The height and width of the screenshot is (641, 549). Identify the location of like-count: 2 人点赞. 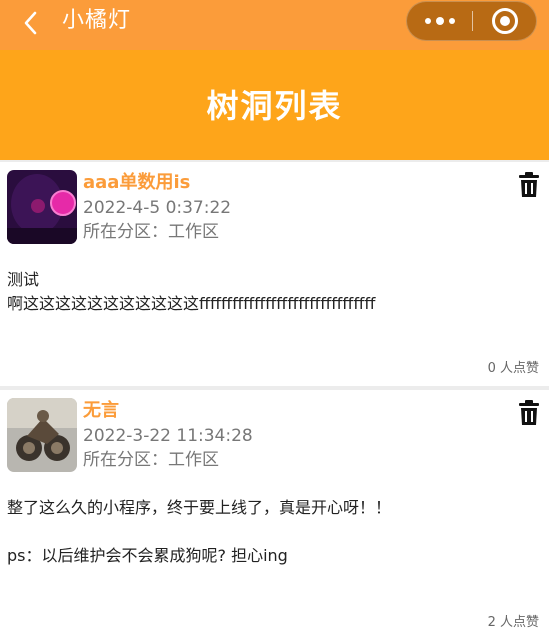
(513, 623).